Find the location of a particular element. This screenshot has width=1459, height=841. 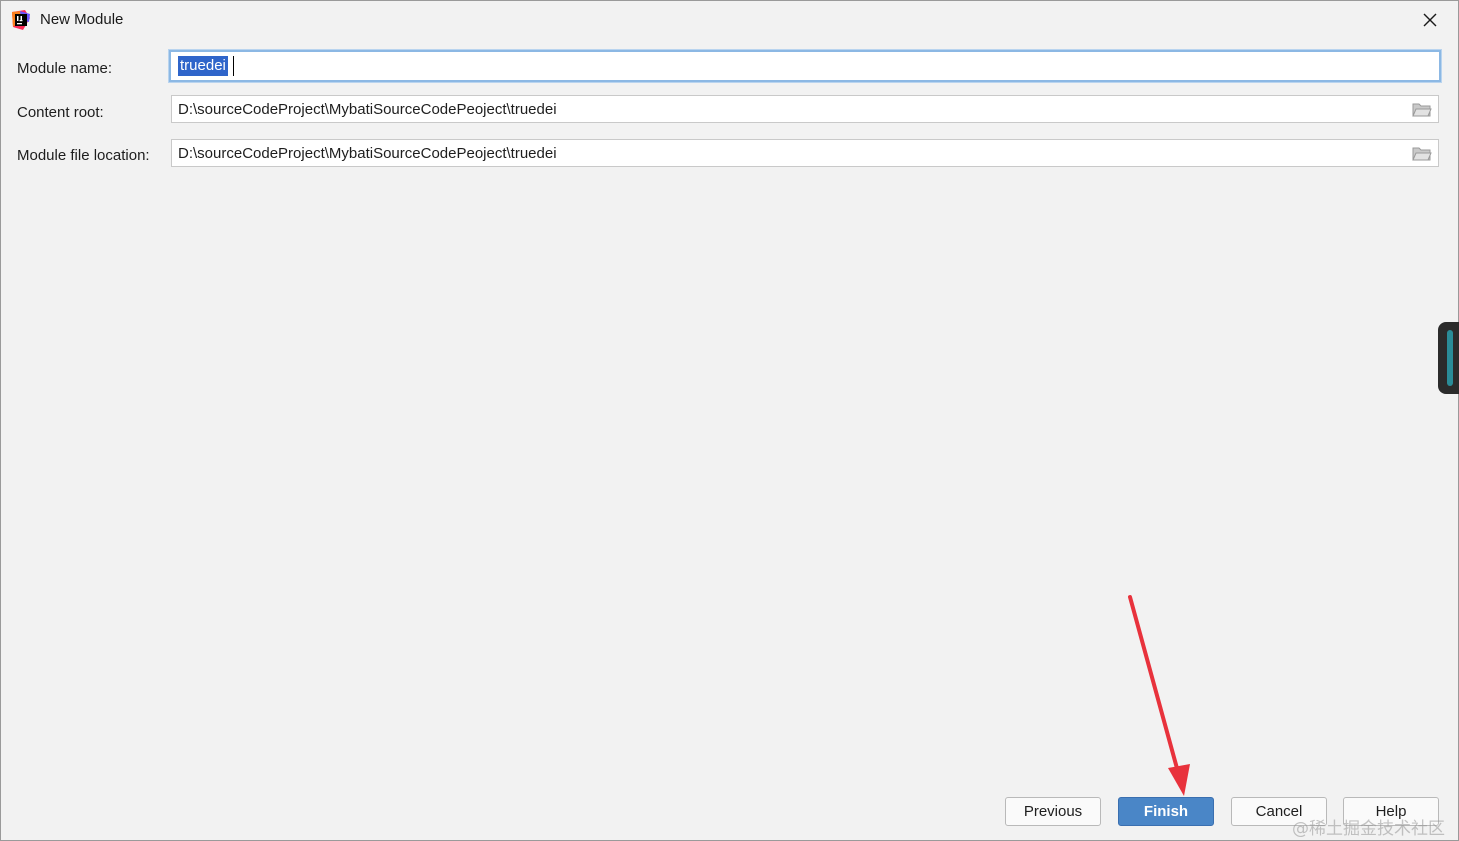

close-button is located at coordinates (1430, 20).